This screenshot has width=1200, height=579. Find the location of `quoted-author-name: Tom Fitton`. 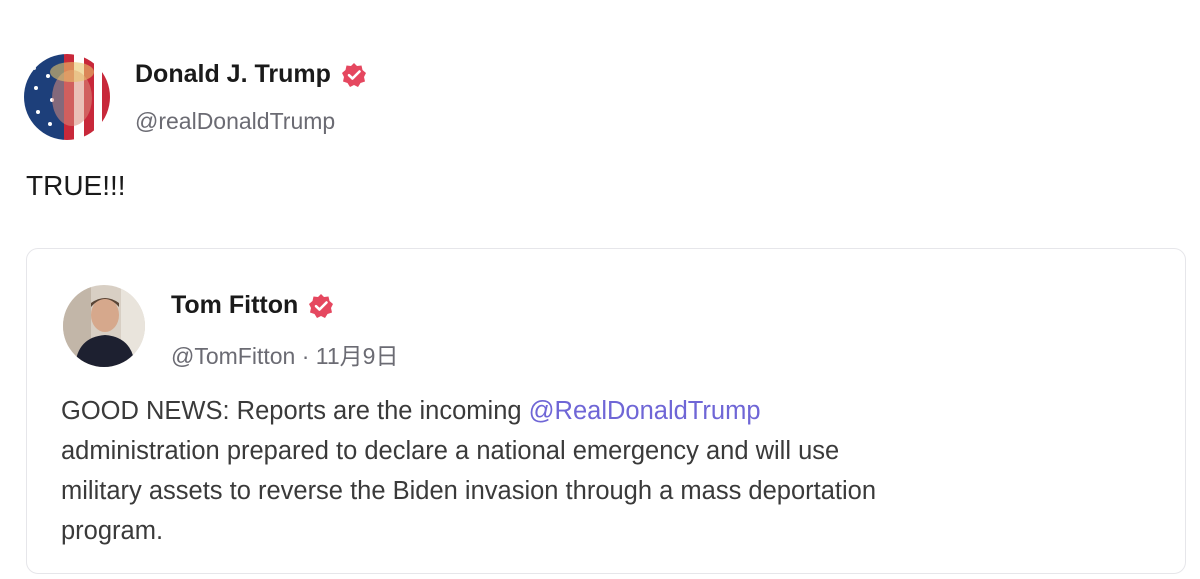

quoted-author-name: Tom Fitton is located at coordinates (234, 305).